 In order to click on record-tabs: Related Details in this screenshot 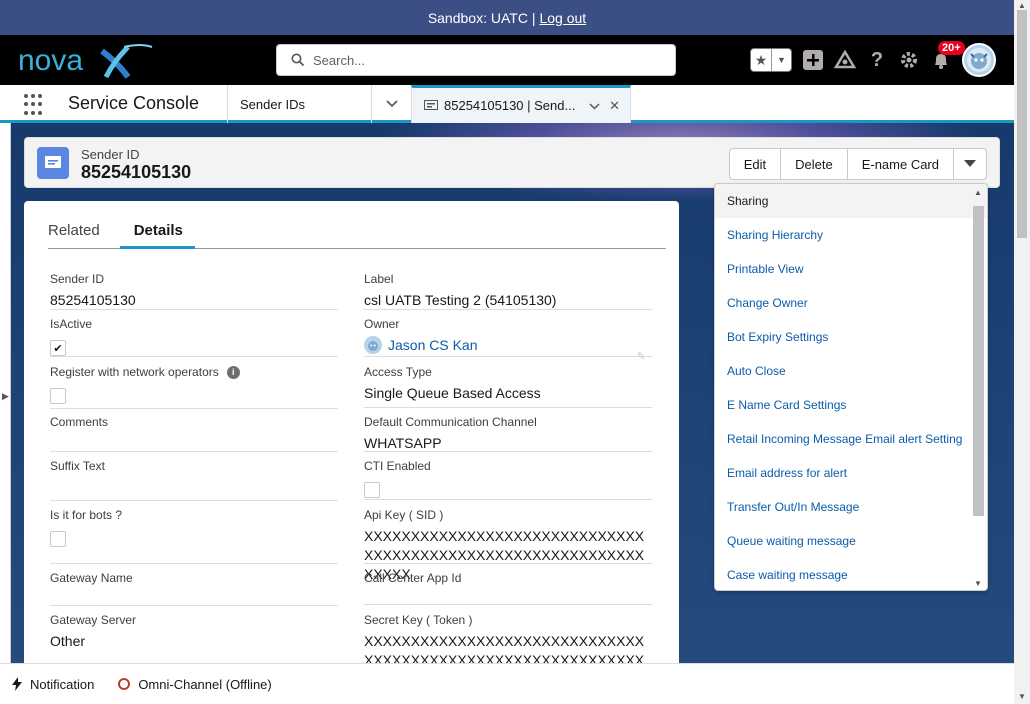, I will do `click(357, 231)`.